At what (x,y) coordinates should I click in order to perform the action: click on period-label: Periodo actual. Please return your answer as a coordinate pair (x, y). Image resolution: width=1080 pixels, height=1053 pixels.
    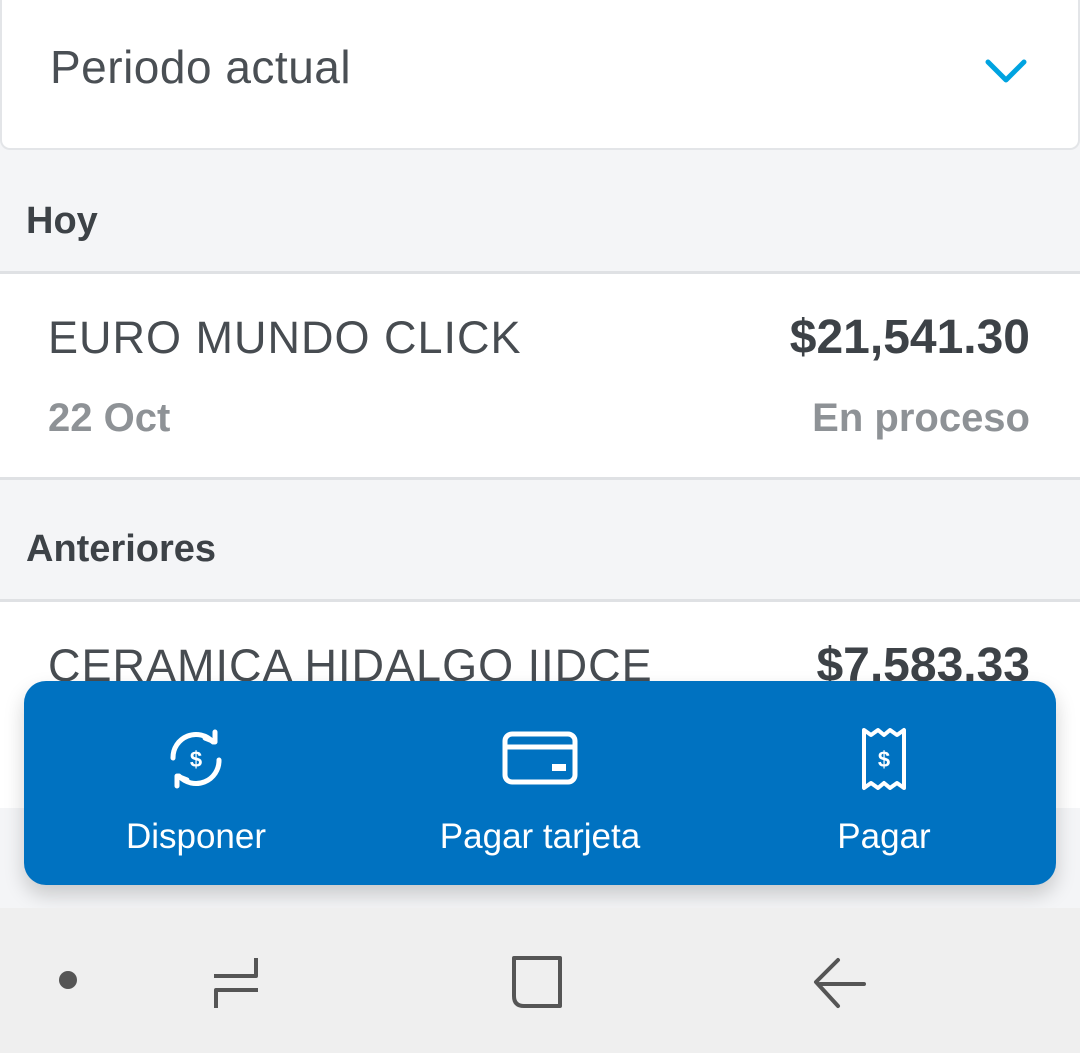
    Looking at the image, I should click on (201, 67).